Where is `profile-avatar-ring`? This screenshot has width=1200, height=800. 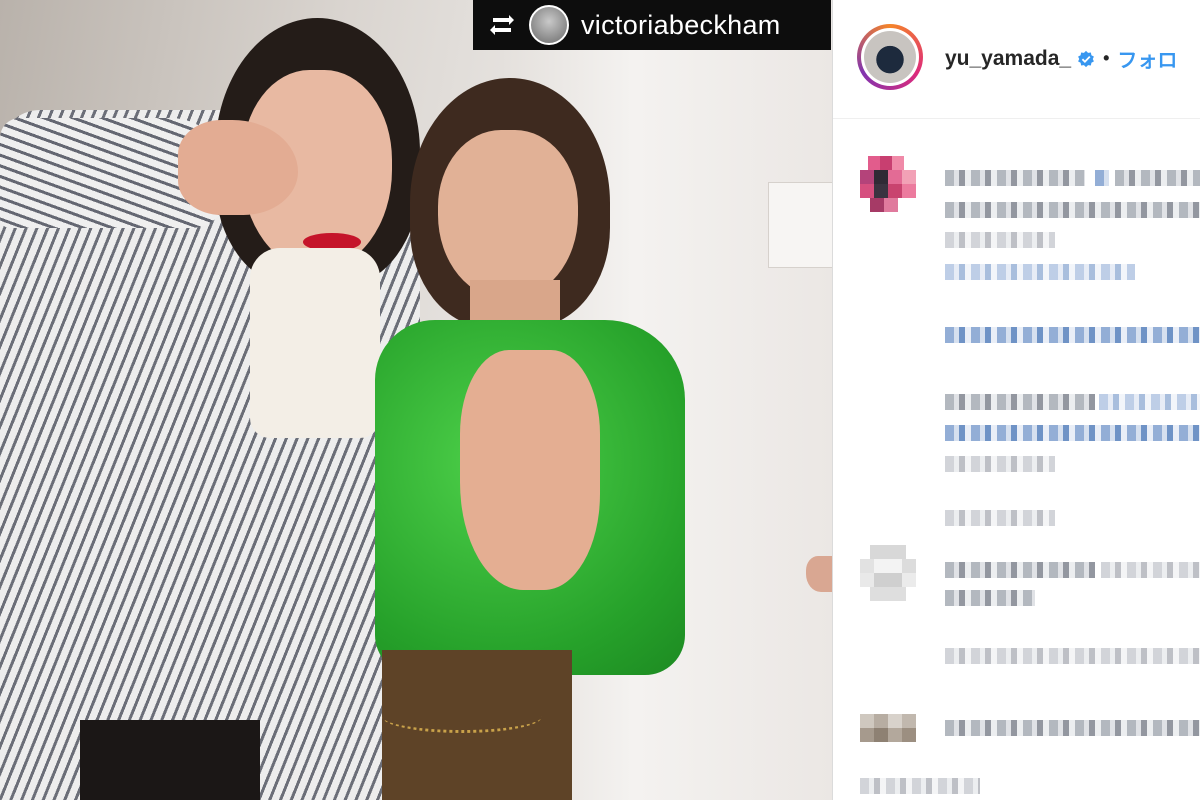 profile-avatar-ring is located at coordinates (890, 57).